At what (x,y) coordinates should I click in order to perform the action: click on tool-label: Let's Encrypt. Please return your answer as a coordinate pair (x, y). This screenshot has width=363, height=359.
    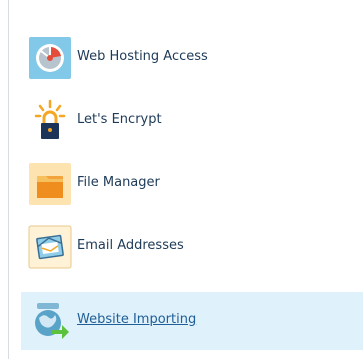
    Looking at the image, I should click on (119, 119).